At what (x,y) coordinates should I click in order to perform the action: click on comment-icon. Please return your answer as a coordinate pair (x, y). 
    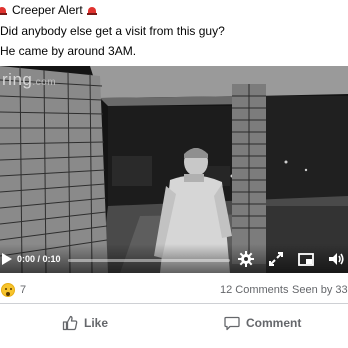
    Looking at the image, I should click on (232, 323).